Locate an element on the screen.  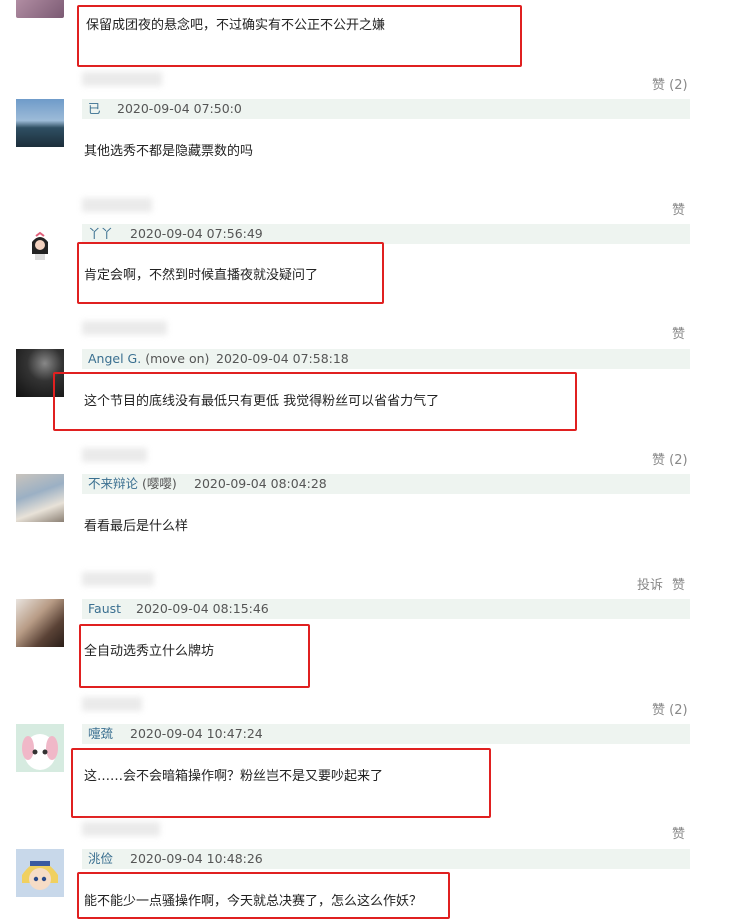
timestamp: 2020-09-04 08:04:28 is located at coordinates (260, 483).